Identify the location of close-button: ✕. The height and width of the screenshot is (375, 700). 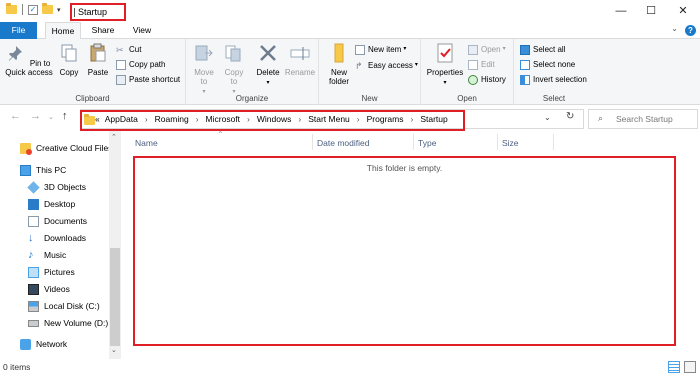
(683, 11).